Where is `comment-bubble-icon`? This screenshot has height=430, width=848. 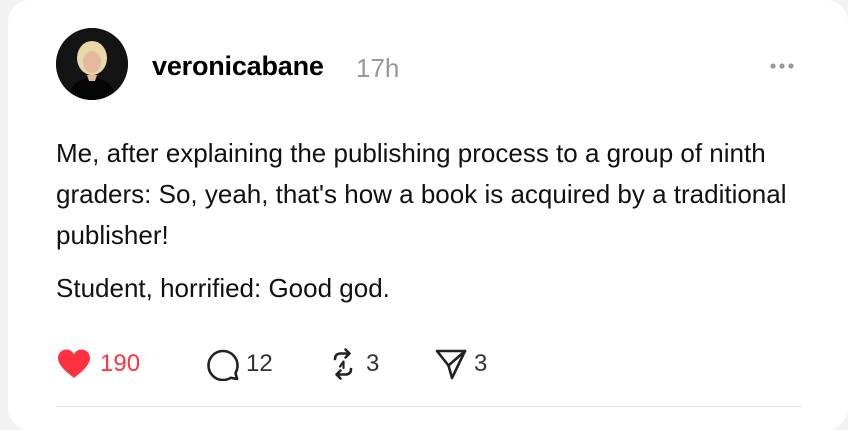 comment-bubble-icon is located at coordinates (223, 364).